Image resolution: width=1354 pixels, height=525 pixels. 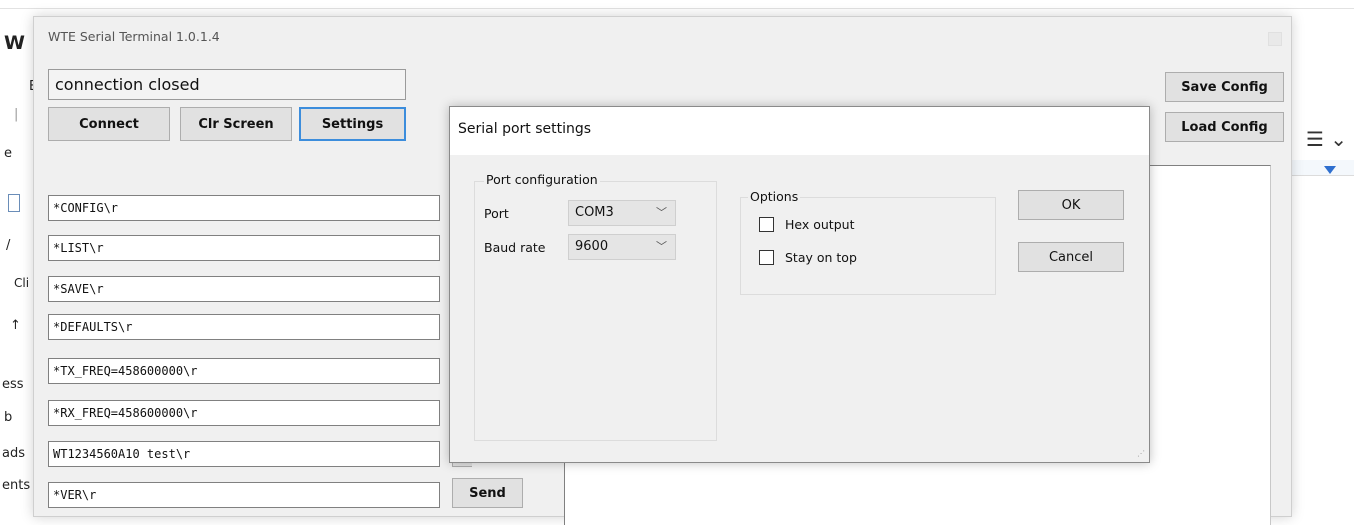 I want to click on up-arrow-icon: ↑, so click(x=15, y=325).